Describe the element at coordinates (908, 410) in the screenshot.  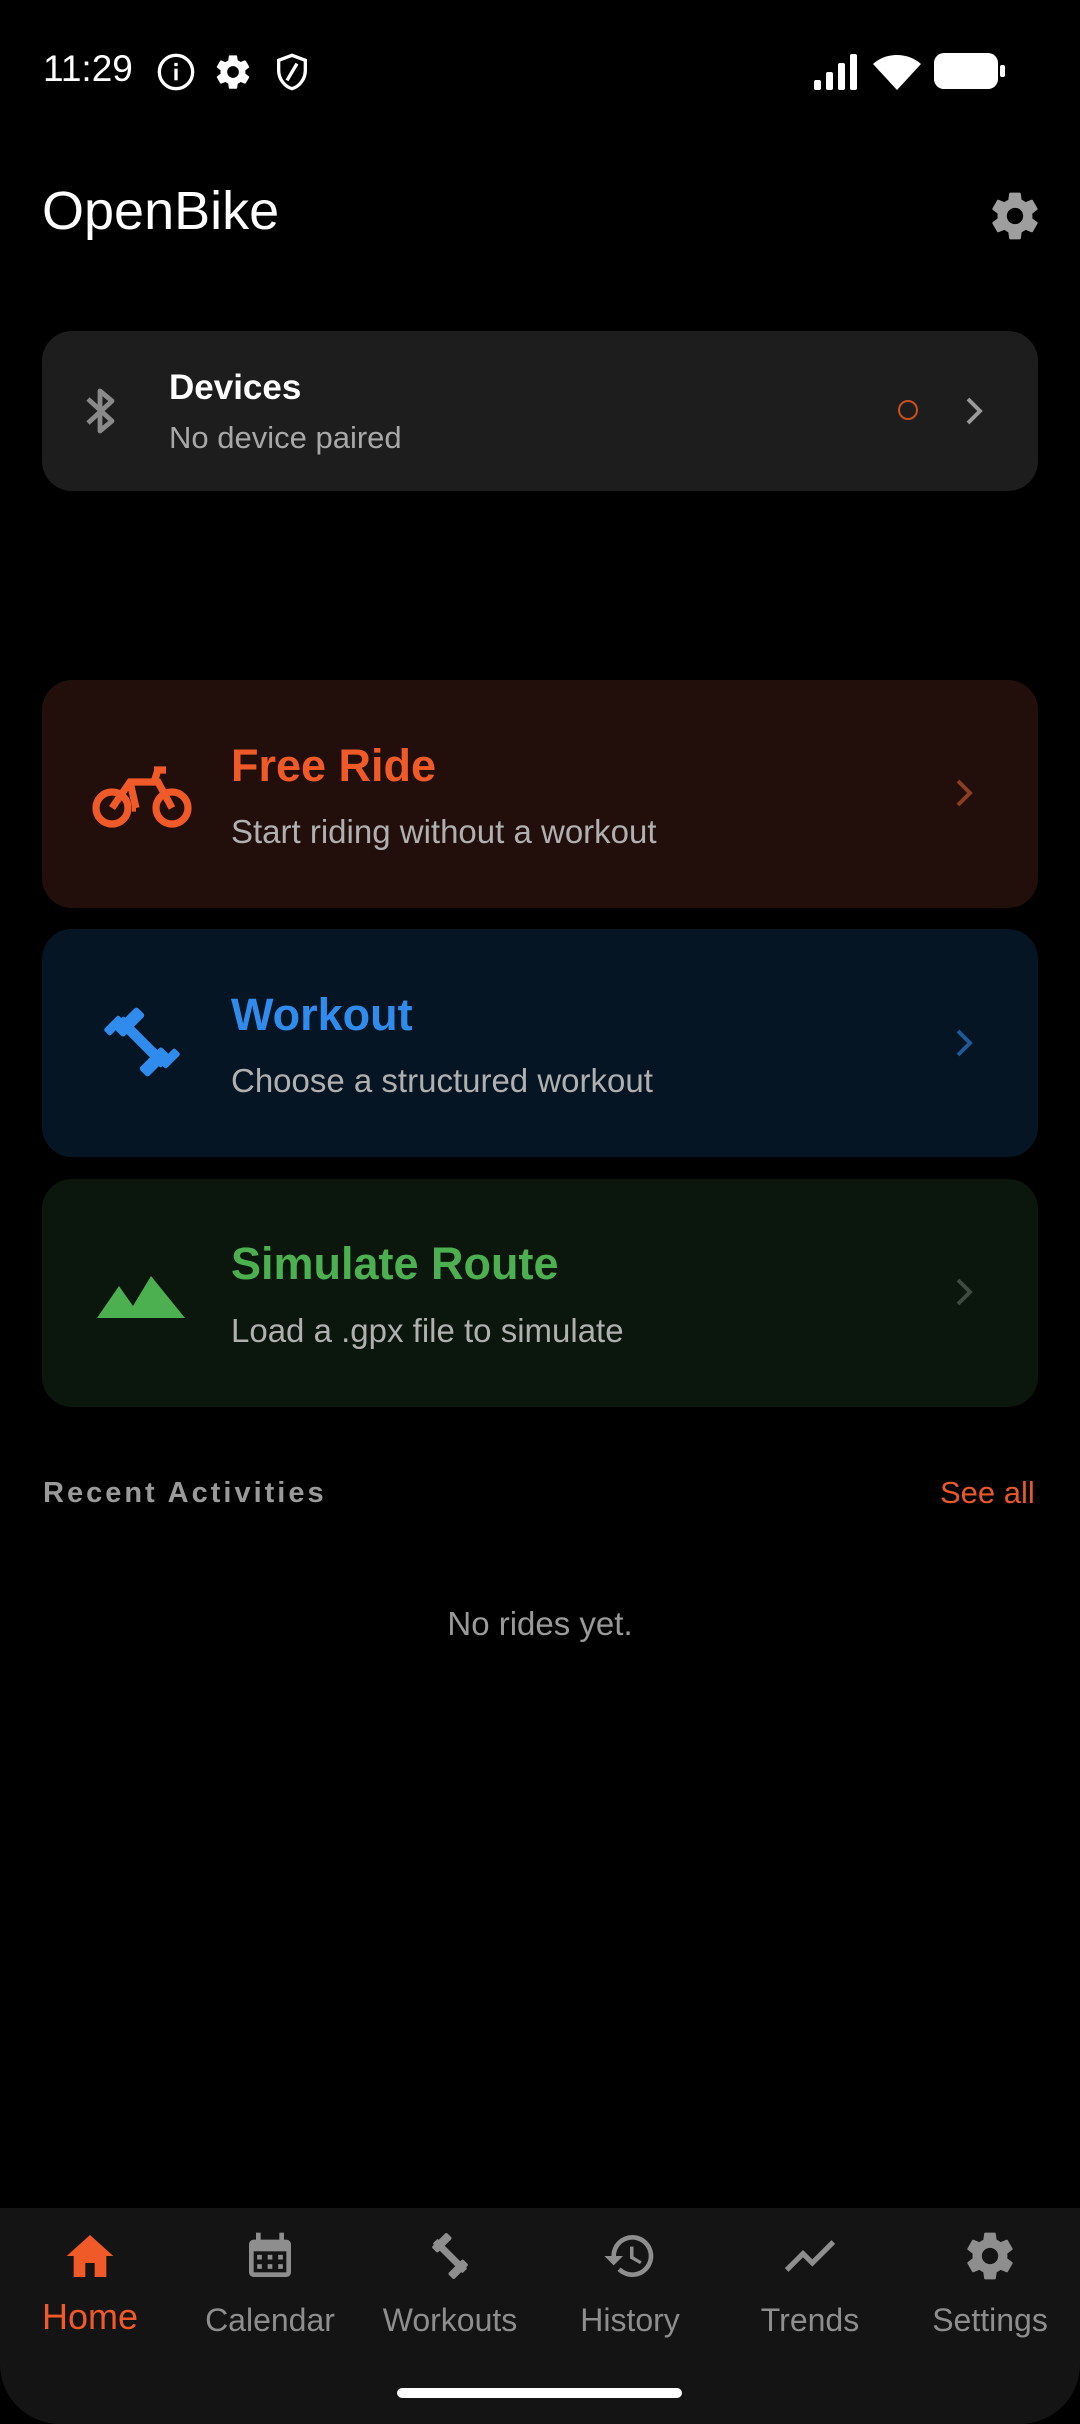
I see `connection-status-dot` at that location.